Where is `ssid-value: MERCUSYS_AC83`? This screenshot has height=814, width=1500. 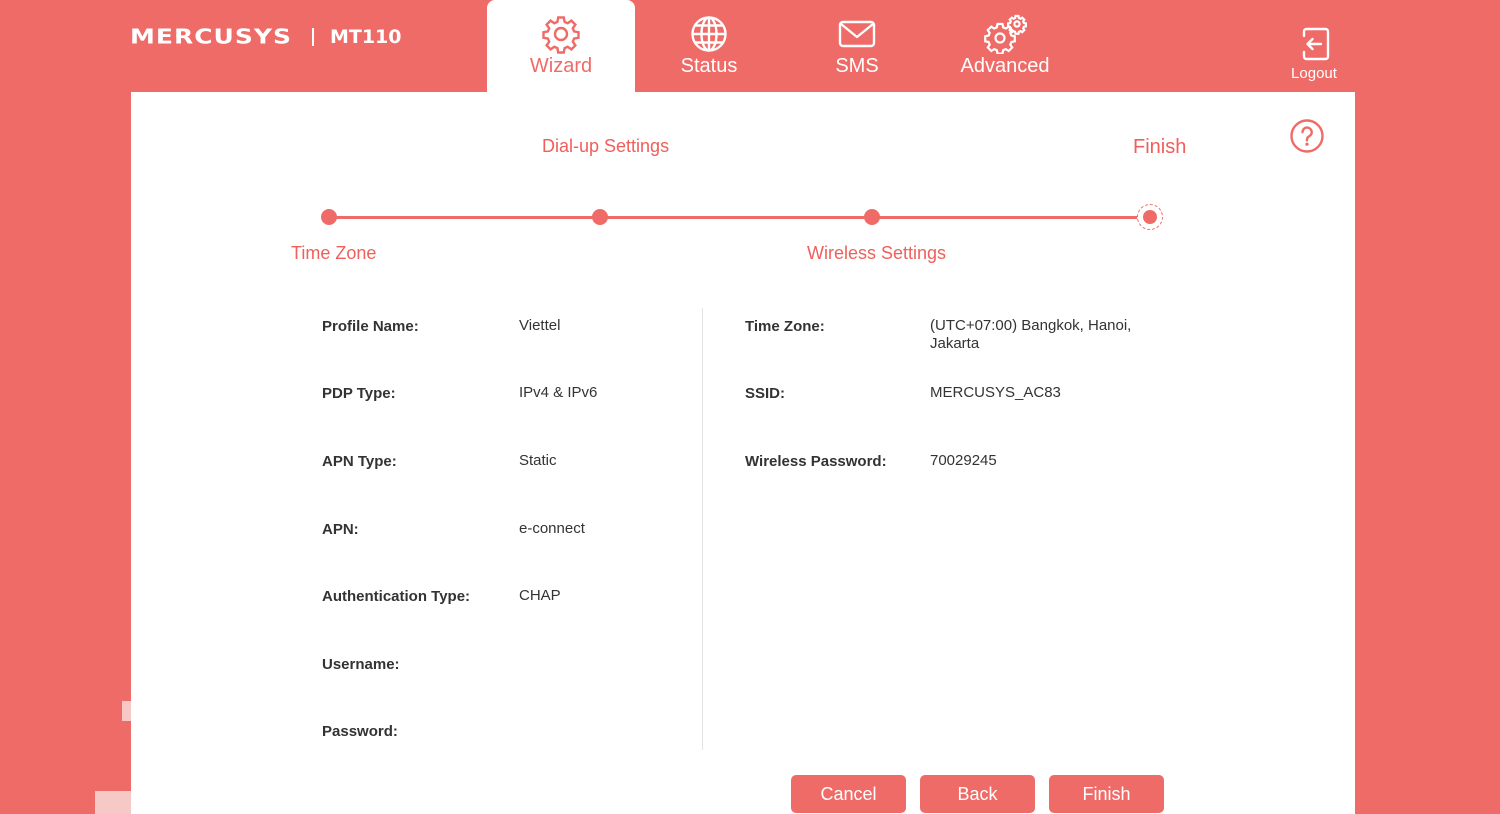 ssid-value: MERCUSYS_AC83 is located at coordinates (995, 392).